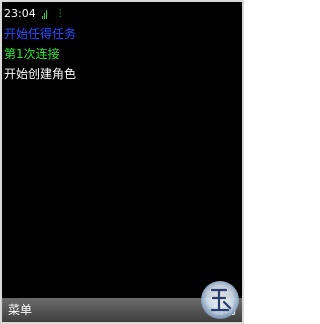  What do you see at coordinates (32, 54) in the screenshot?
I see `log-line-connect: 第1次连接` at bounding box center [32, 54].